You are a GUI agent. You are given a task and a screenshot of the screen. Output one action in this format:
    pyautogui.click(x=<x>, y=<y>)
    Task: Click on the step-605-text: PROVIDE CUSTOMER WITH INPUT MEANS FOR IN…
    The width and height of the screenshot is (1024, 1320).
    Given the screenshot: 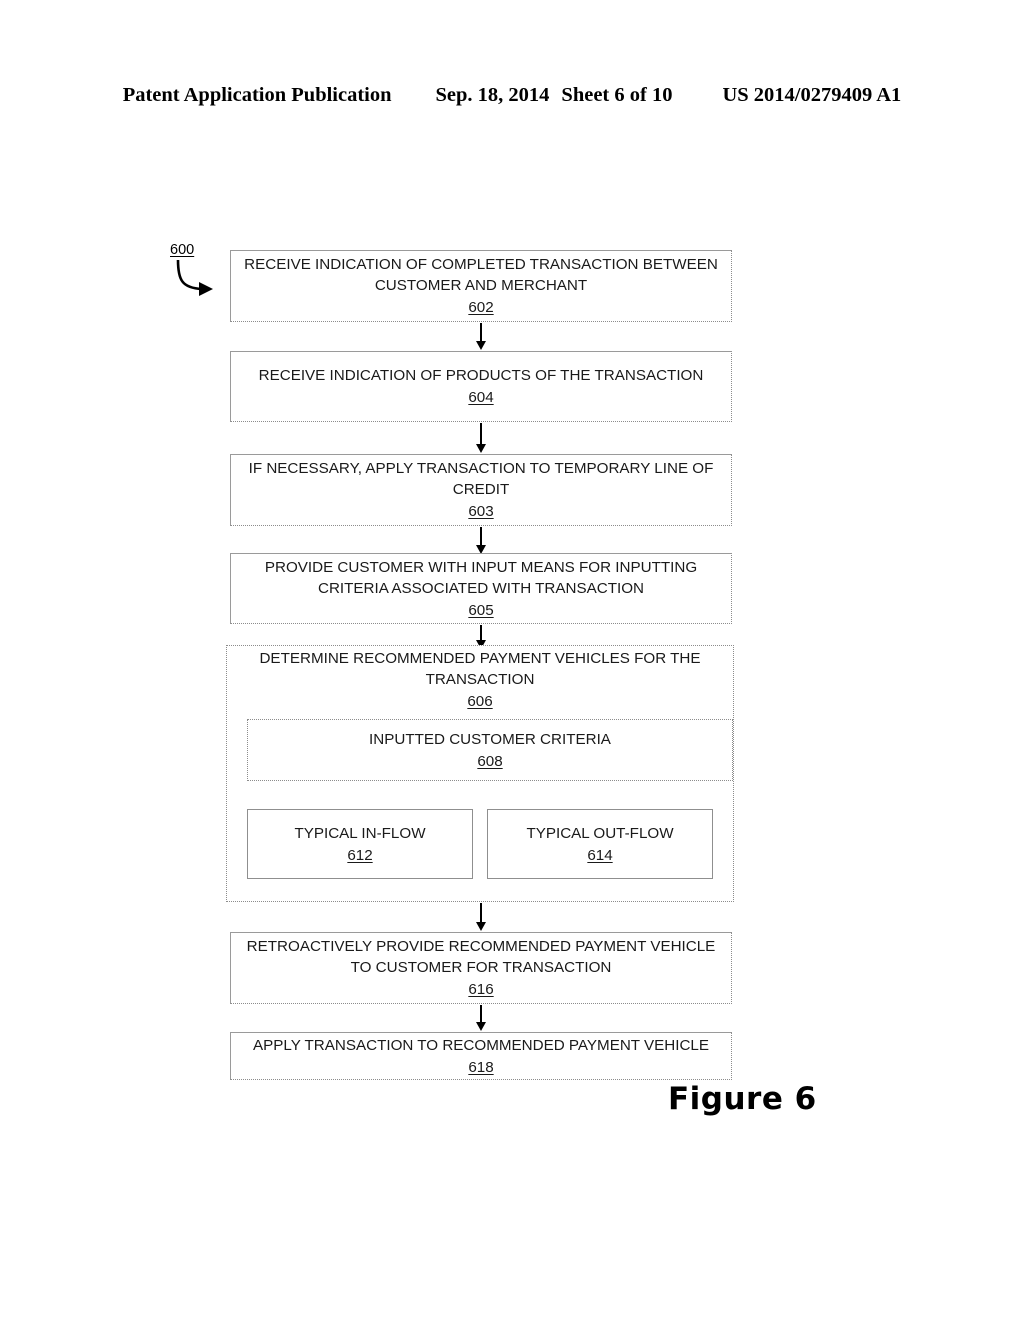 What is the action you would take?
    pyautogui.click(x=481, y=577)
    